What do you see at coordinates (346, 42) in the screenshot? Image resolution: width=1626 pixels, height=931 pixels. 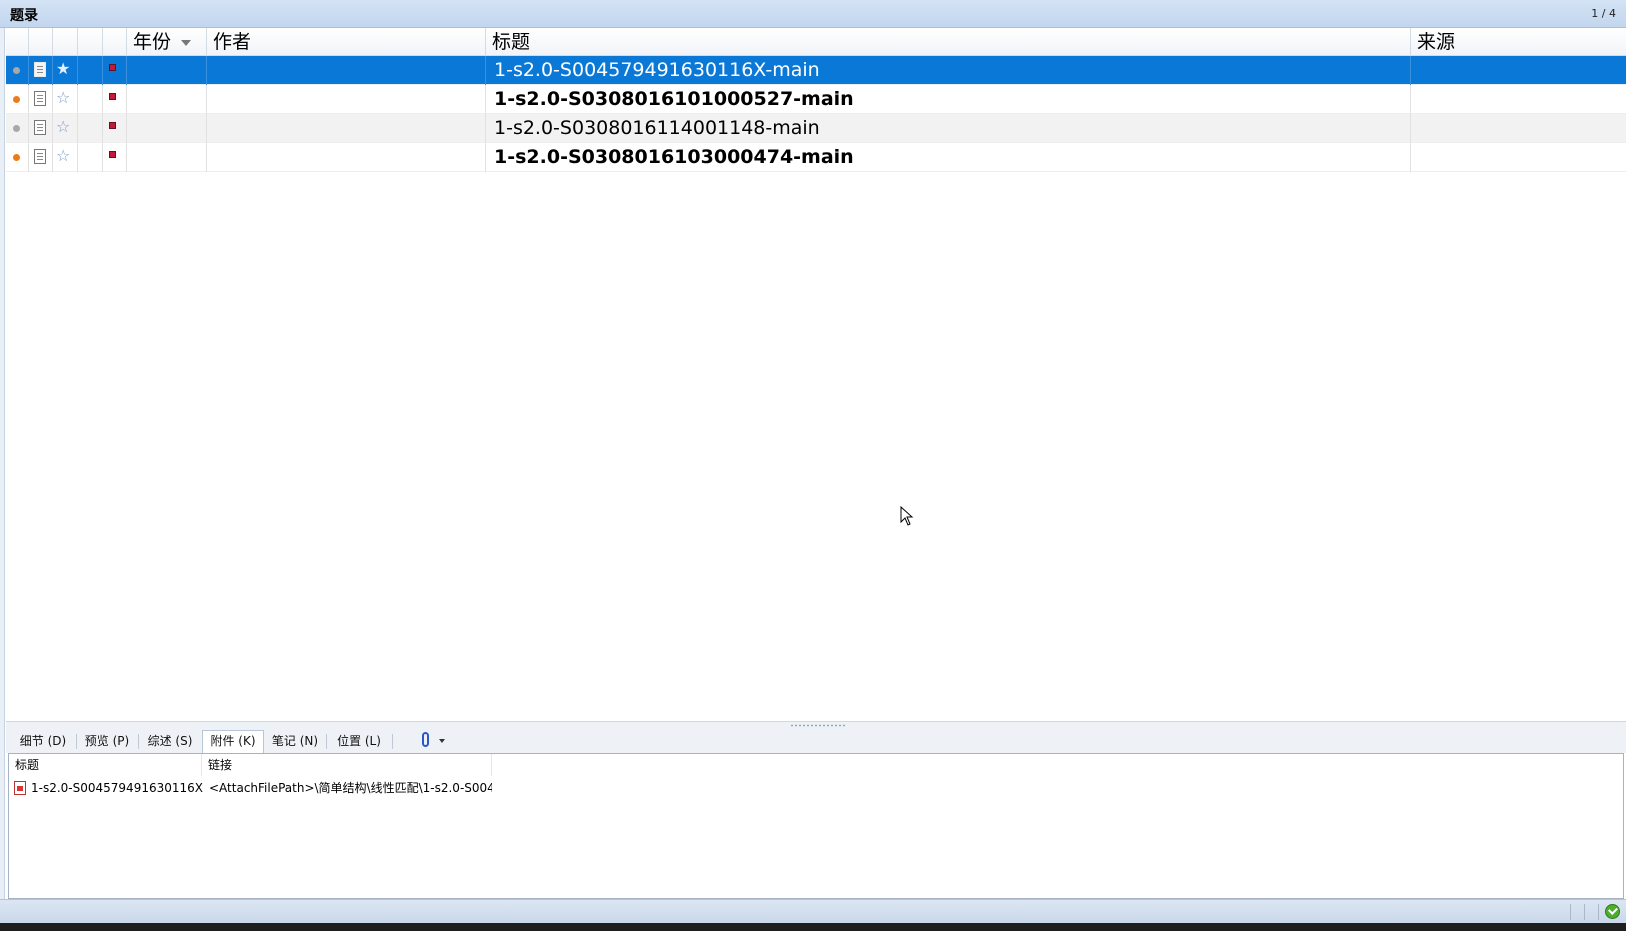 I see `header-author: 作者` at bounding box center [346, 42].